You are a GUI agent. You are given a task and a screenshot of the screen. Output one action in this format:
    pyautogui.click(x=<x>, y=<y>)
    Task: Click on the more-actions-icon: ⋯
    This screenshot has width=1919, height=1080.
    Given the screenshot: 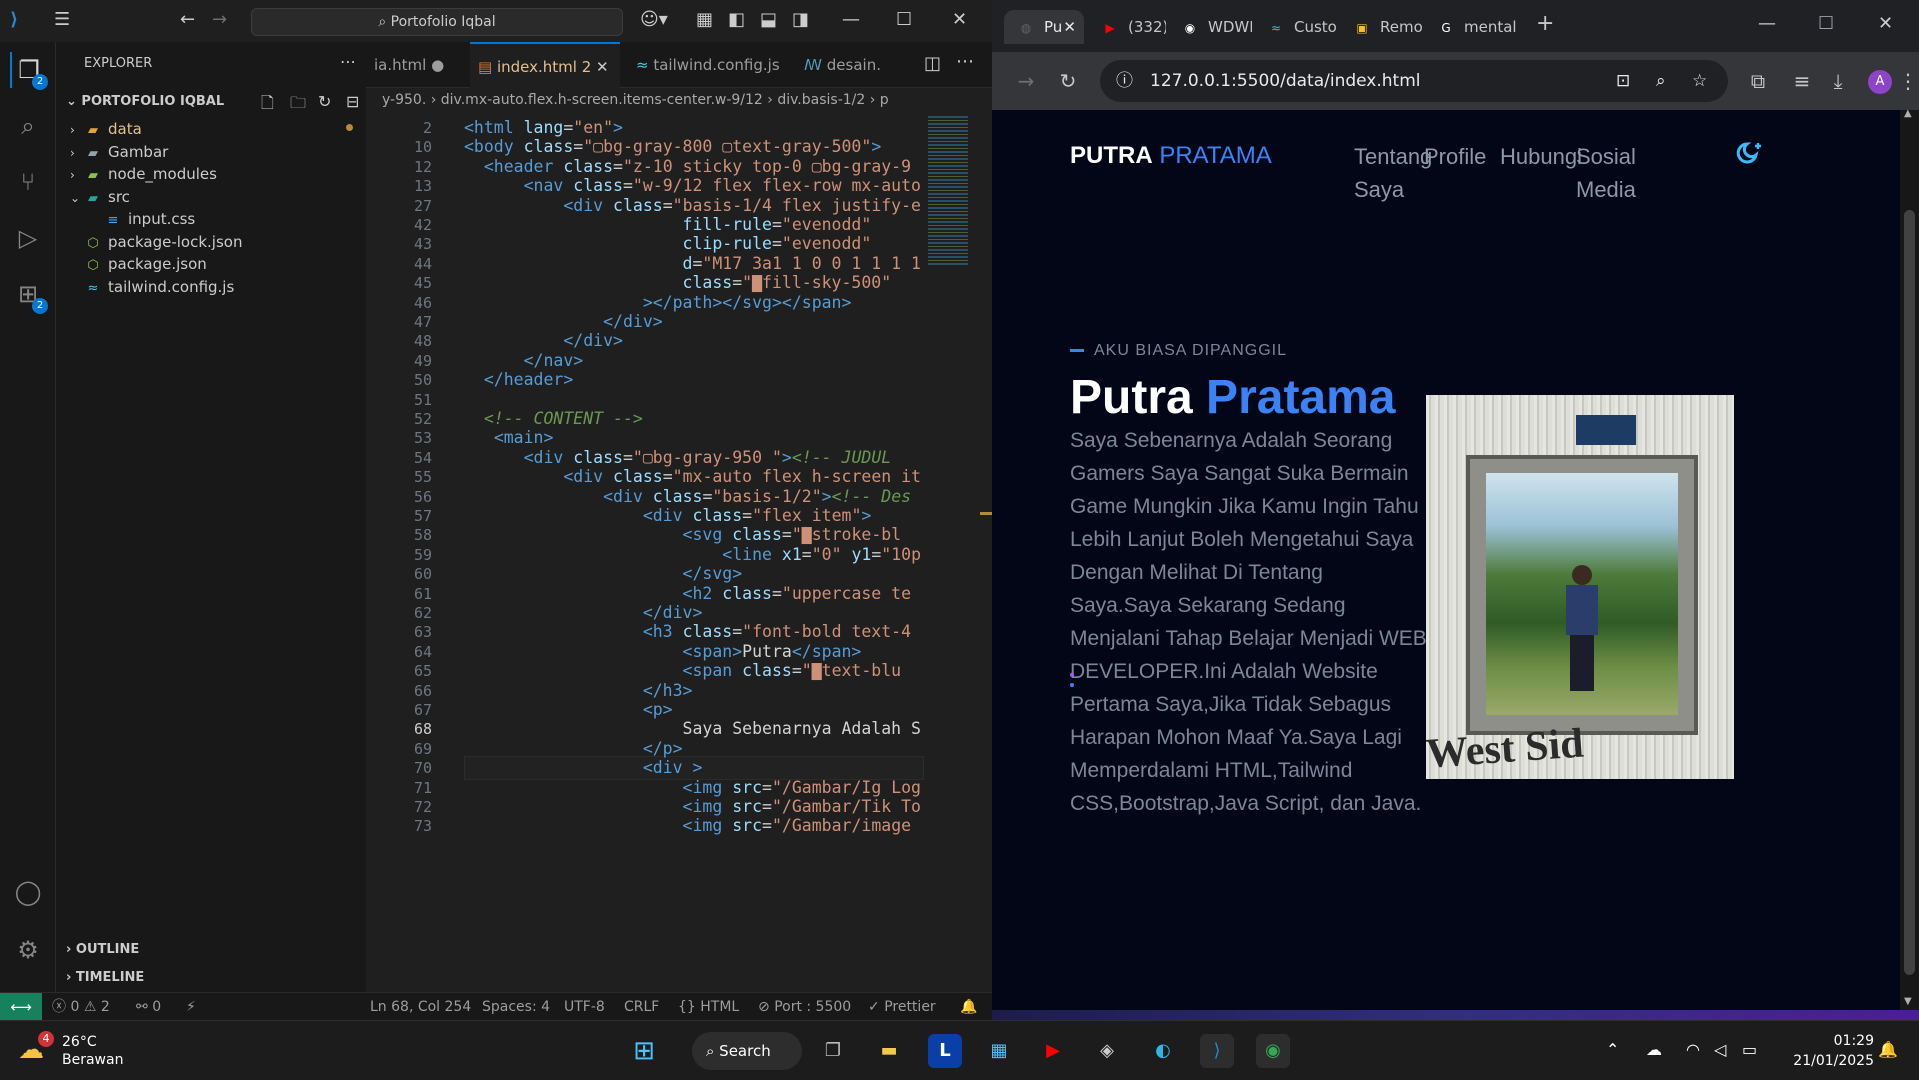 What is the action you would take?
    pyautogui.click(x=348, y=61)
    